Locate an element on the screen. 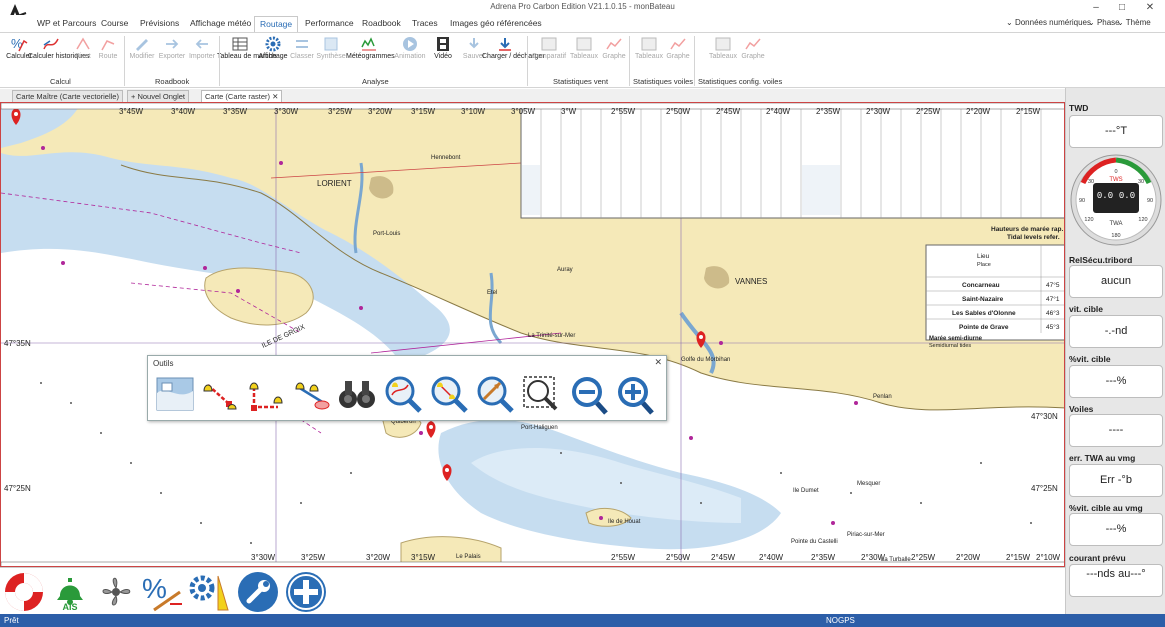  importer-button: Importer is located at coordinates (202, 55).